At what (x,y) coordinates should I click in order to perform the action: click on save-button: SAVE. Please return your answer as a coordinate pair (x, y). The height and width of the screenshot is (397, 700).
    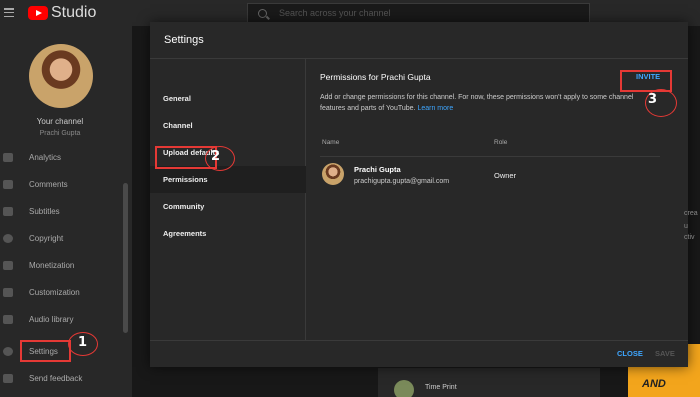
    Looking at the image, I should click on (665, 353).